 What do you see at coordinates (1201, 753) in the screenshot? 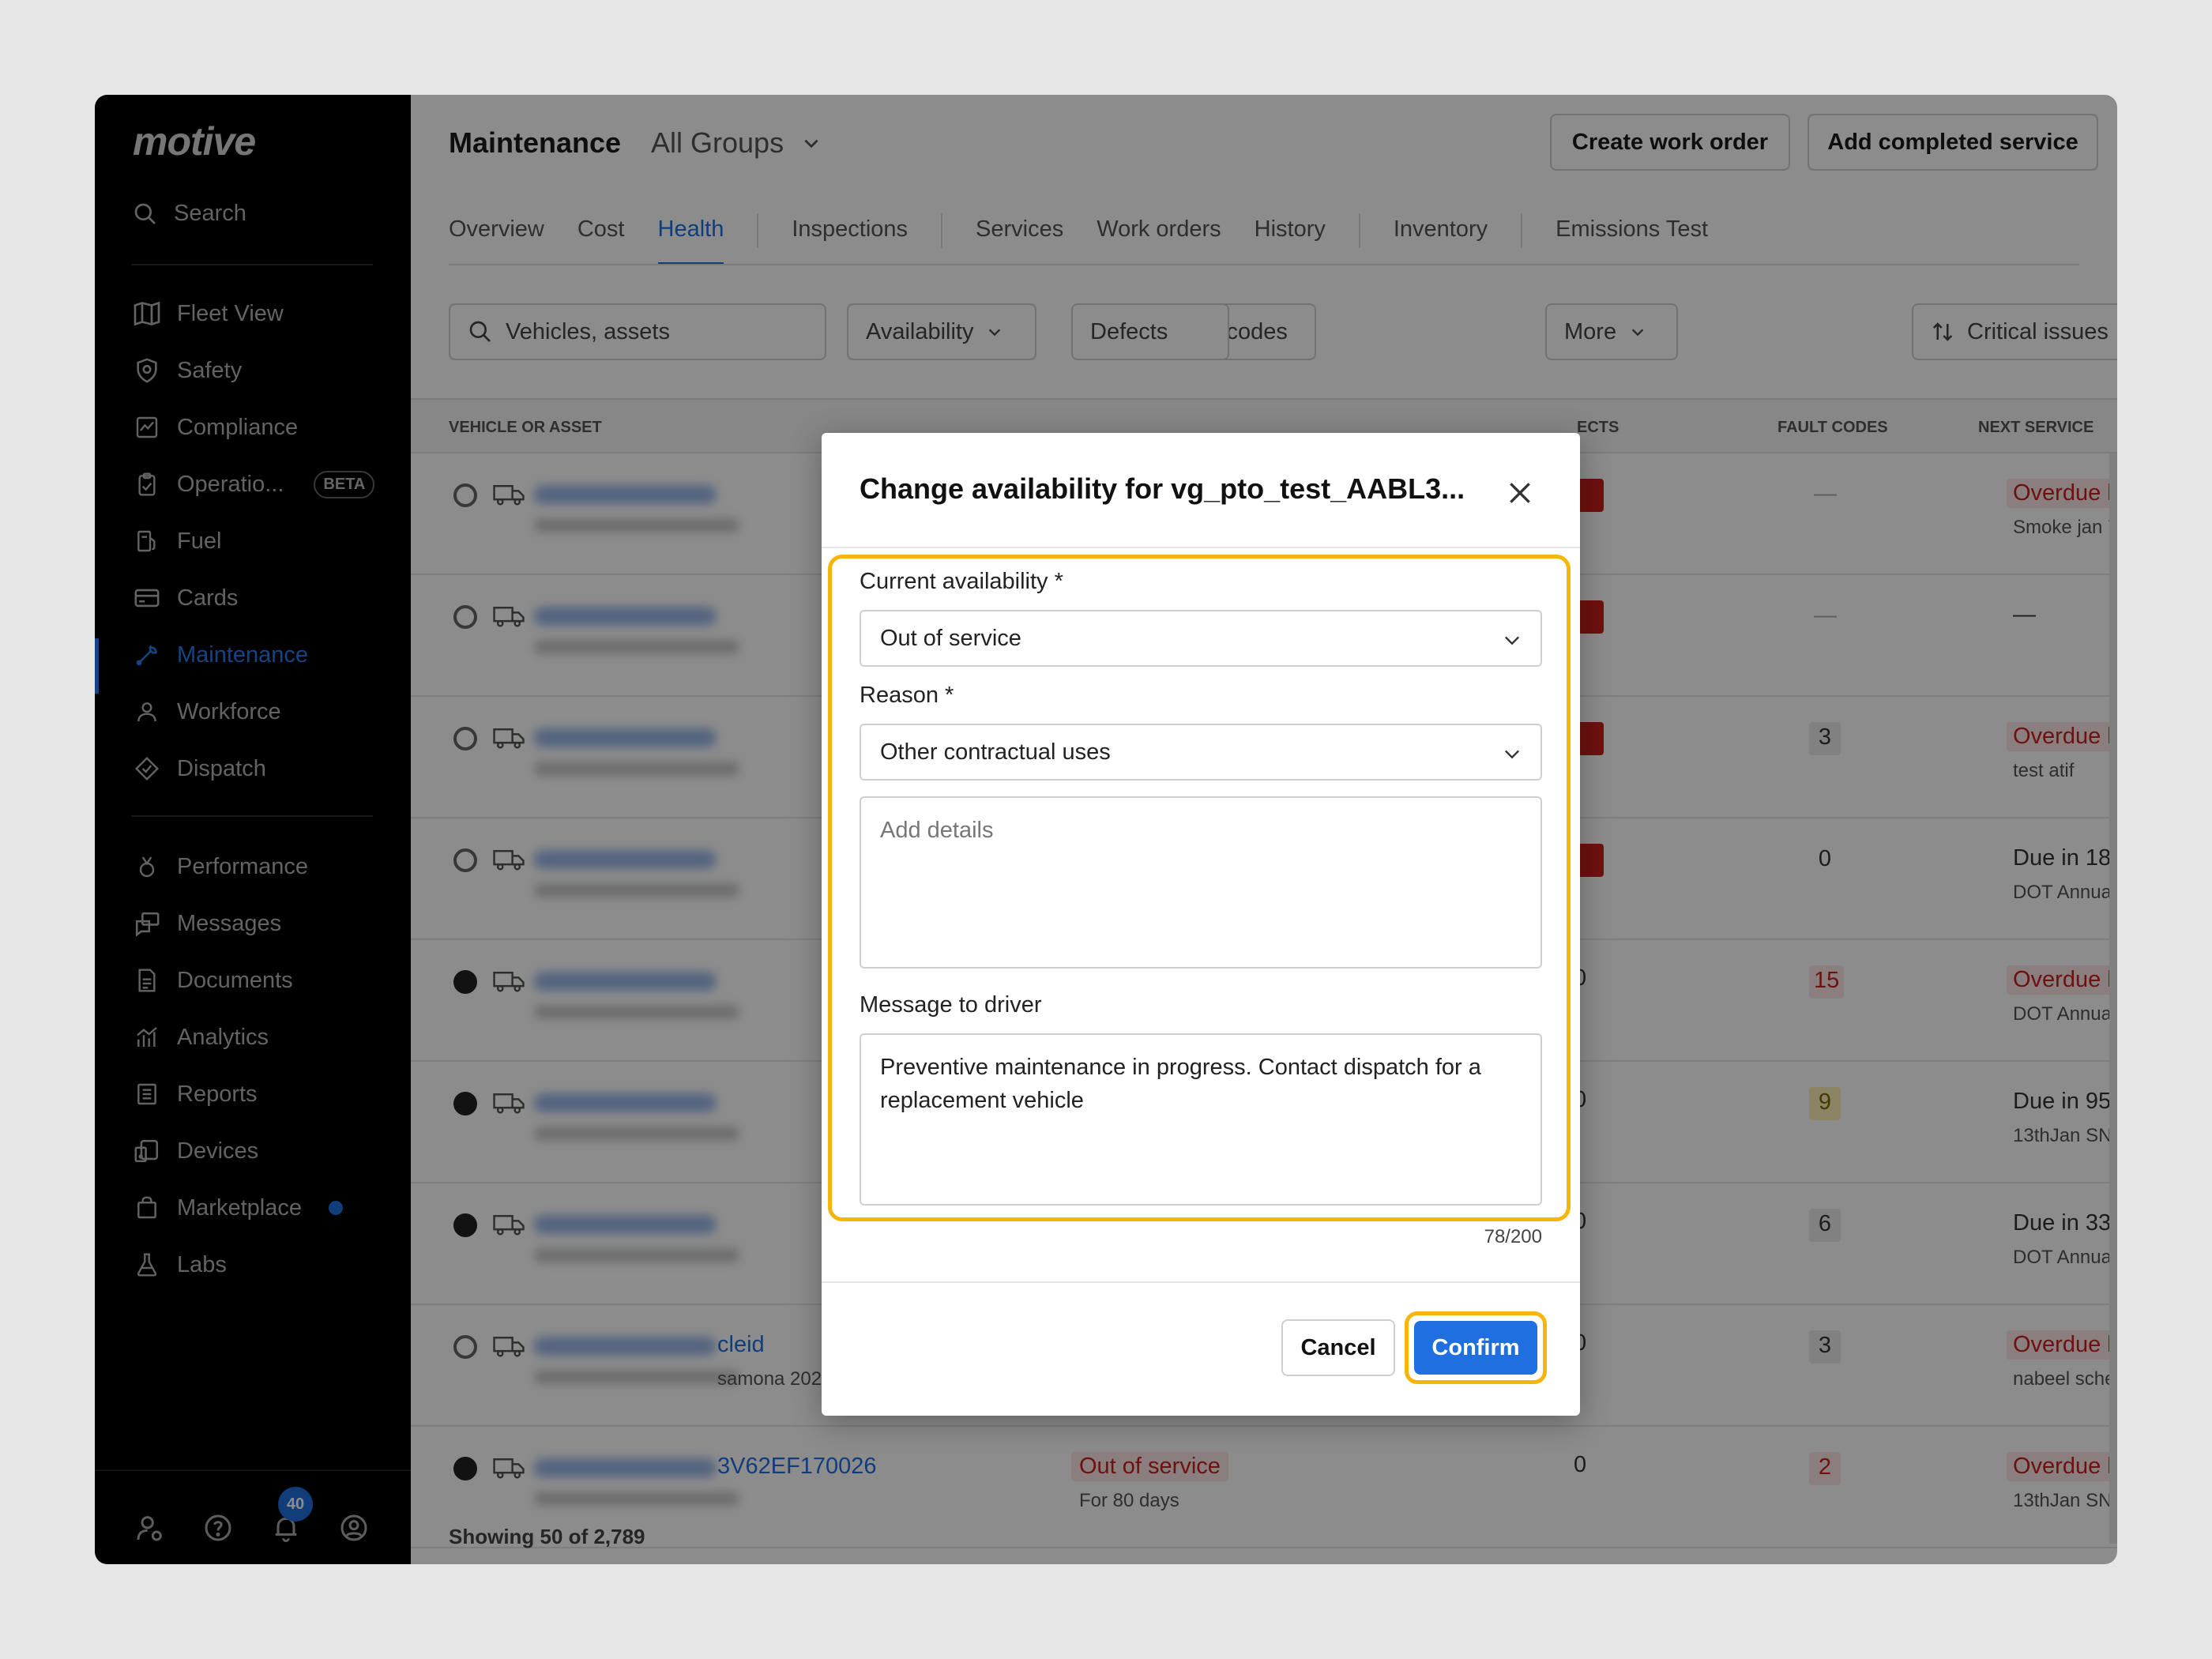
I see `reason-select: Other contractual uses` at bounding box center [1201, 753].